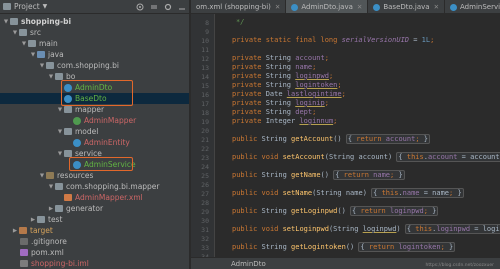 The image size is (500, 269). Describe the element at coordinates (101, 164) in the screenshot. I see `highlight-box-service` at that location.